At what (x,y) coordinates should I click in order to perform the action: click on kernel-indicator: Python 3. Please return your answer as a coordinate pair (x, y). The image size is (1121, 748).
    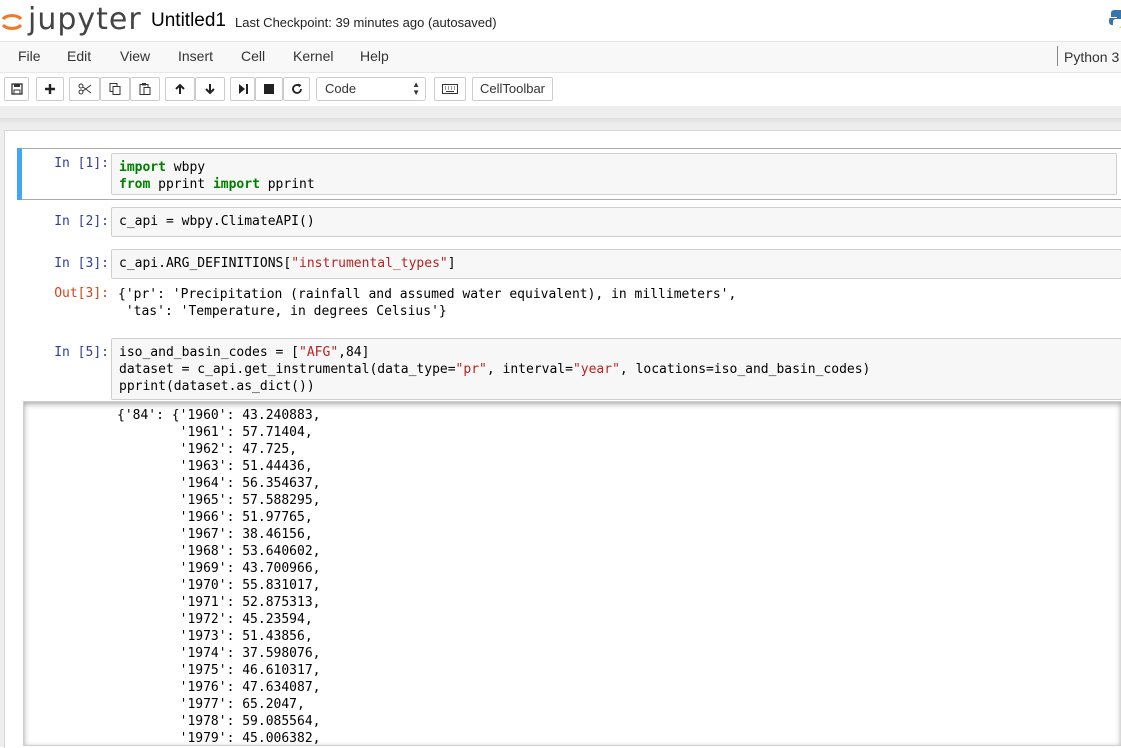
    Looking at the image, I should click on (1088, 56).